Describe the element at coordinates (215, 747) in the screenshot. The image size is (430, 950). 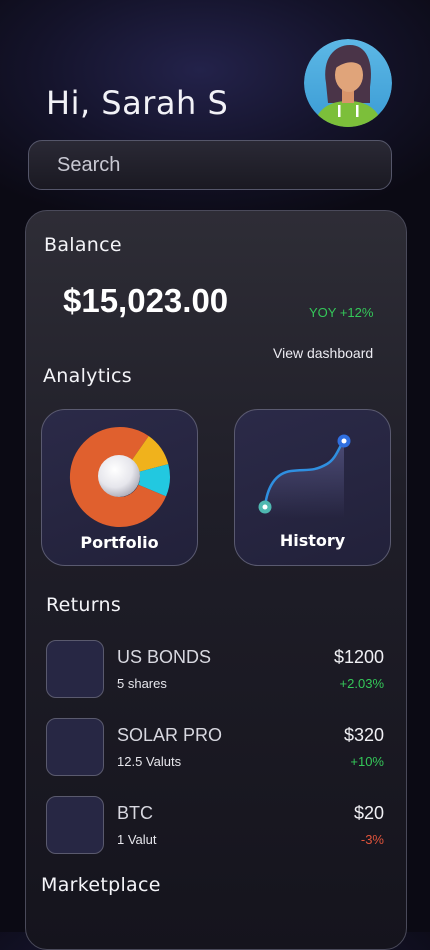
I see `returns-row: SOLAR PRO 12.5 Valuts $320 +10%` at that location.